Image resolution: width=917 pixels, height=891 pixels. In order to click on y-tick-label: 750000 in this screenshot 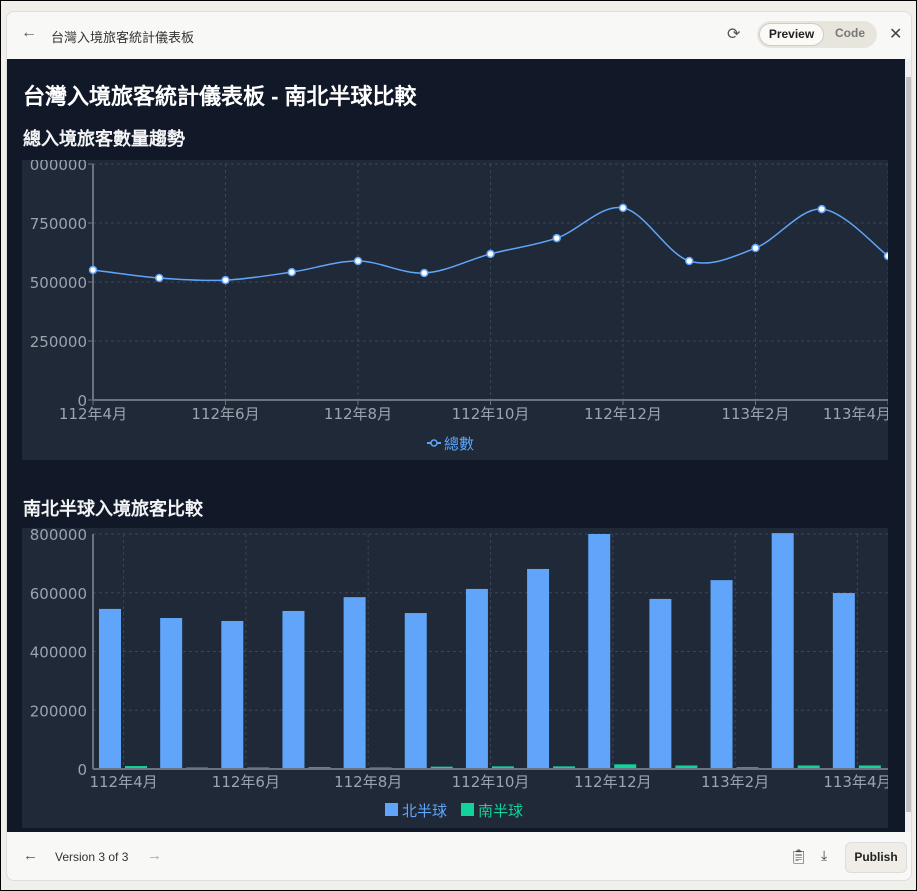, I will do `click(58, 224)`.